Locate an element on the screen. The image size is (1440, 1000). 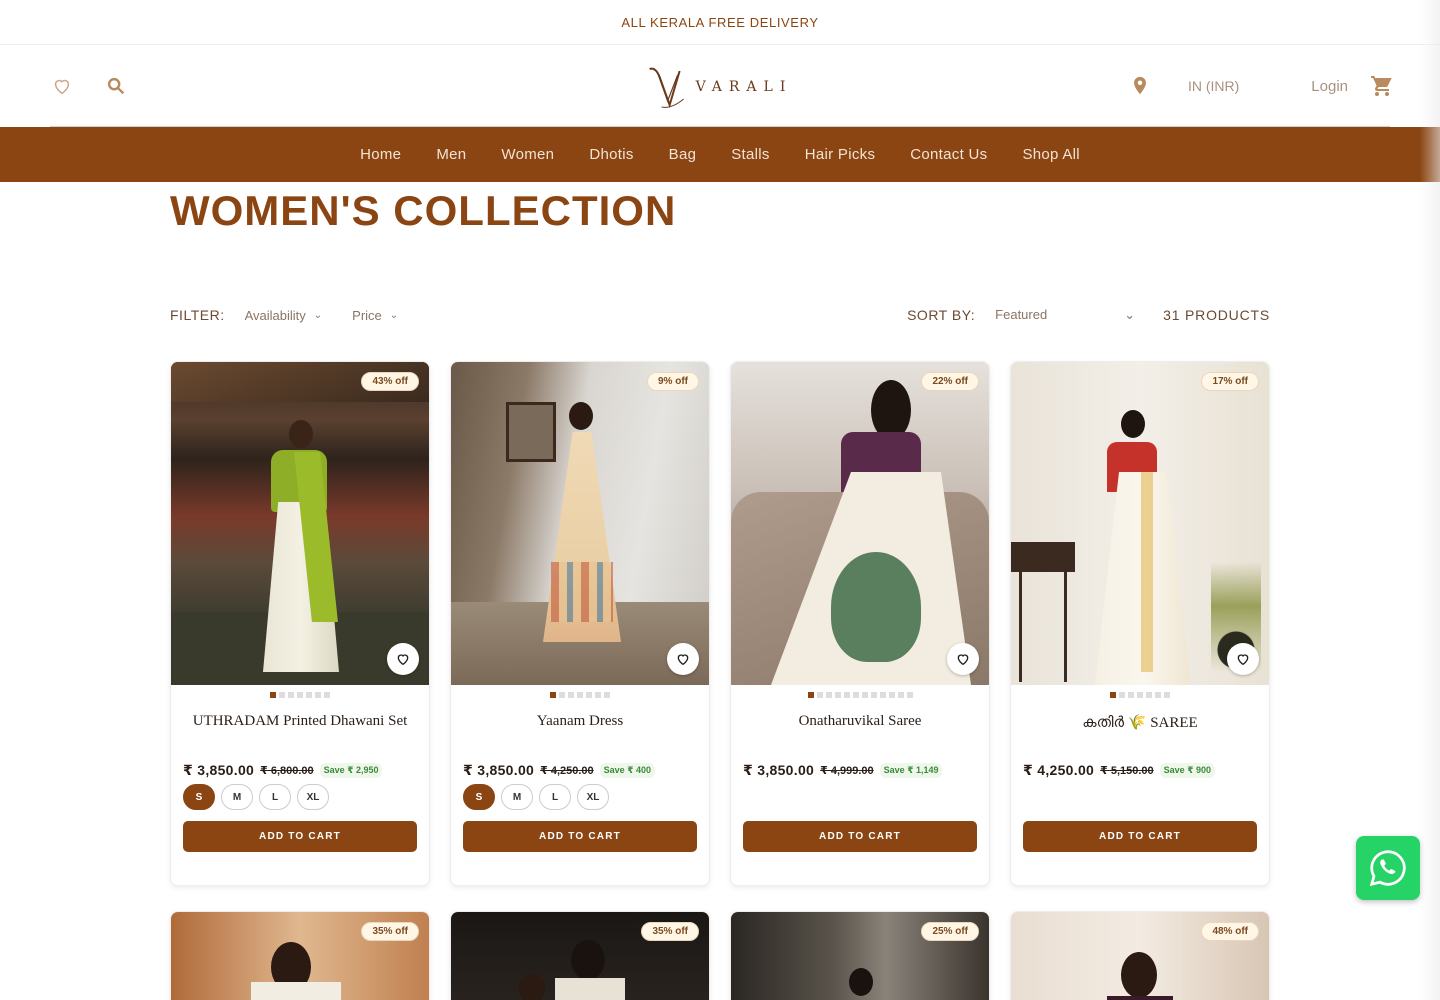
price-row: ₹ 3,850.00 ₹ 4,999.00 Save ₹ 1,149 is located at coordinates (860, 770).